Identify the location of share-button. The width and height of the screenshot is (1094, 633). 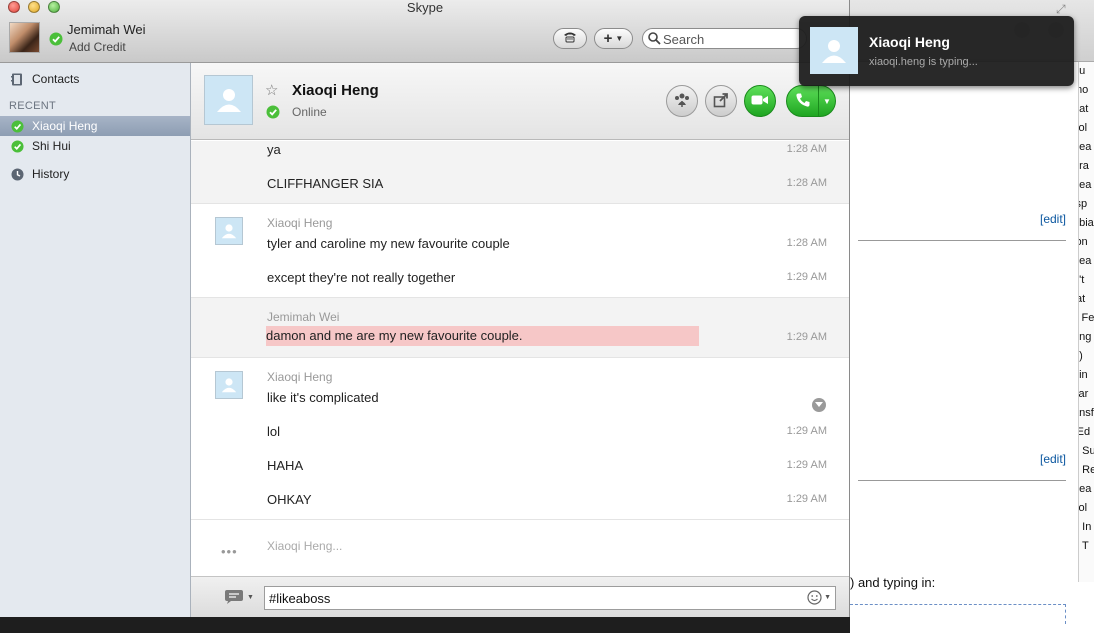
(721, 101).